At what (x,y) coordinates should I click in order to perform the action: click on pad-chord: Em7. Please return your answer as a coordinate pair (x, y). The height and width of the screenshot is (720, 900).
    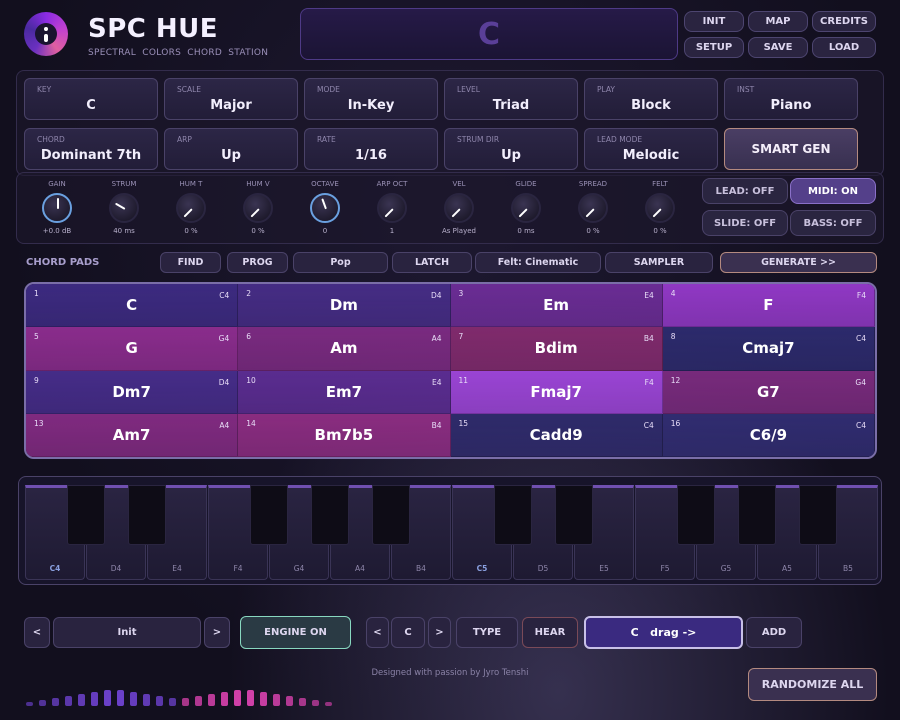
    Looking at the image, I should click on (344, 391).